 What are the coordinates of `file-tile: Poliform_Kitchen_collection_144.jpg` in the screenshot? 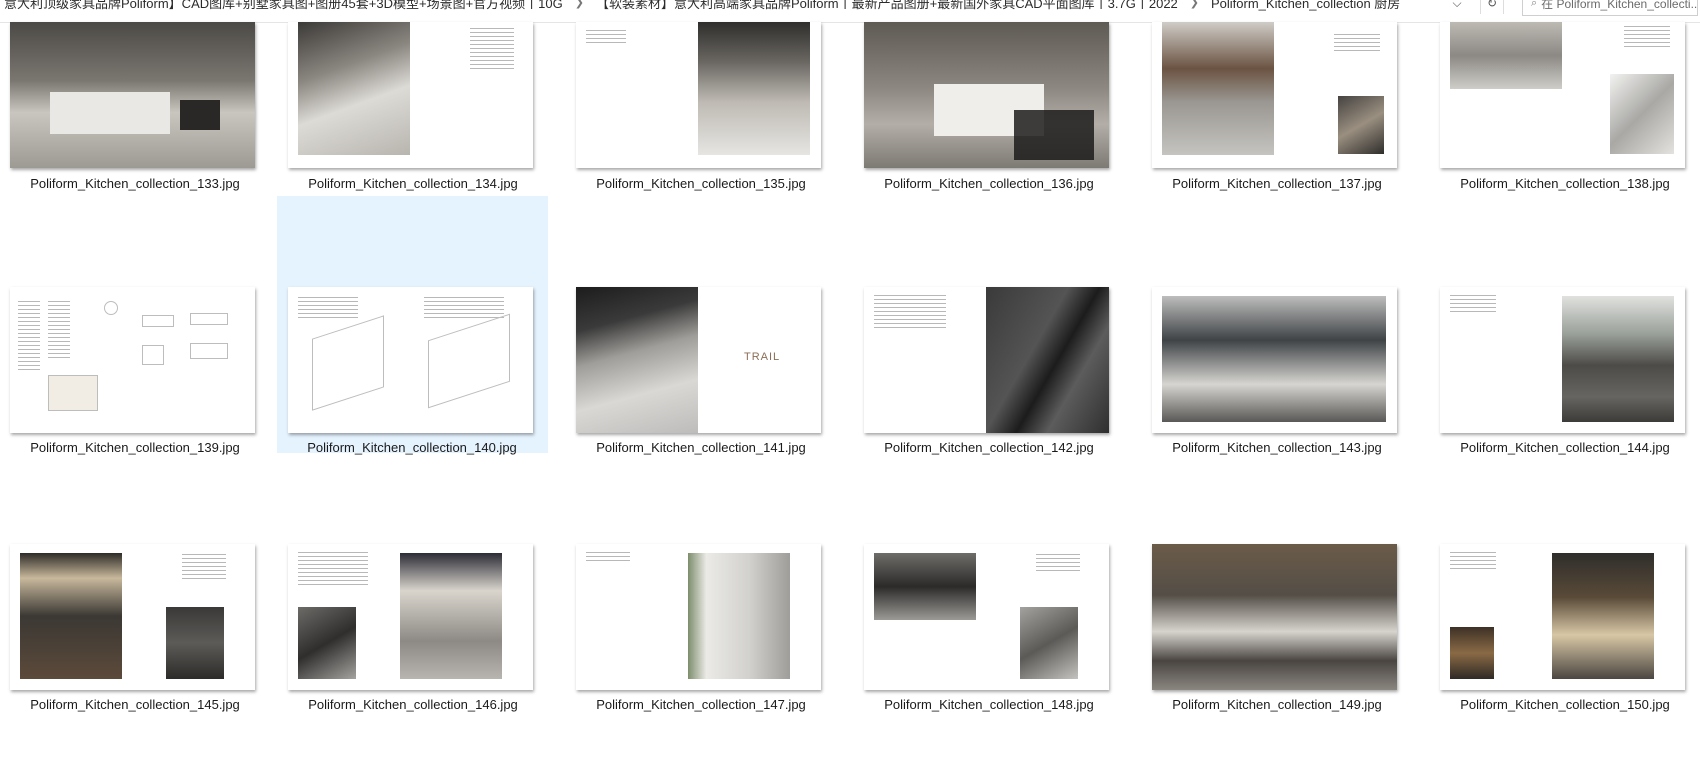 It's located at (1565, 336).